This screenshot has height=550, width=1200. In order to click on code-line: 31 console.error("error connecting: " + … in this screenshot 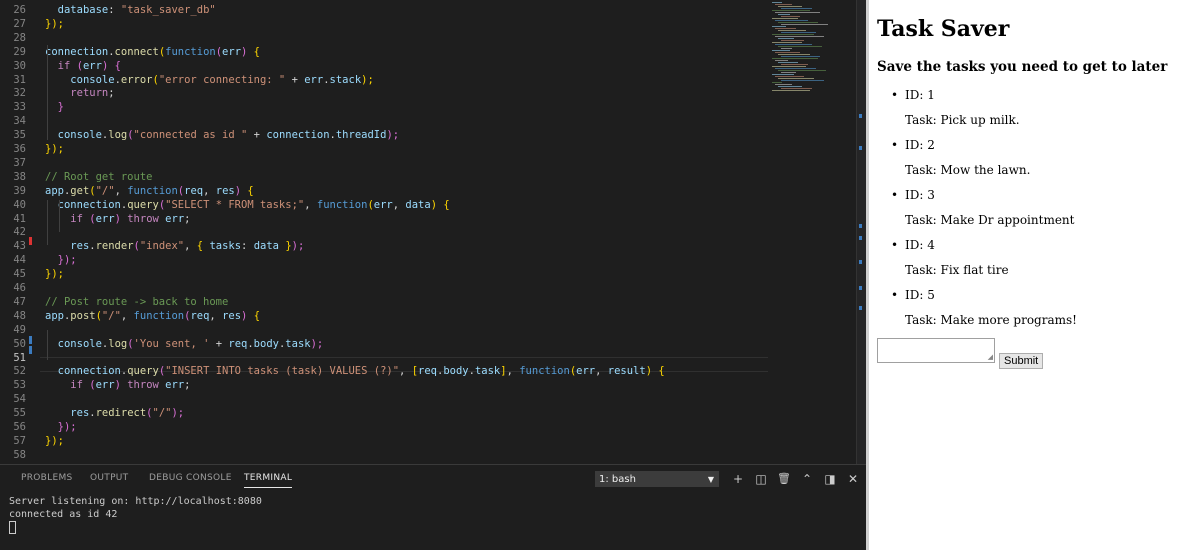, I will do `click(385, 80)`.